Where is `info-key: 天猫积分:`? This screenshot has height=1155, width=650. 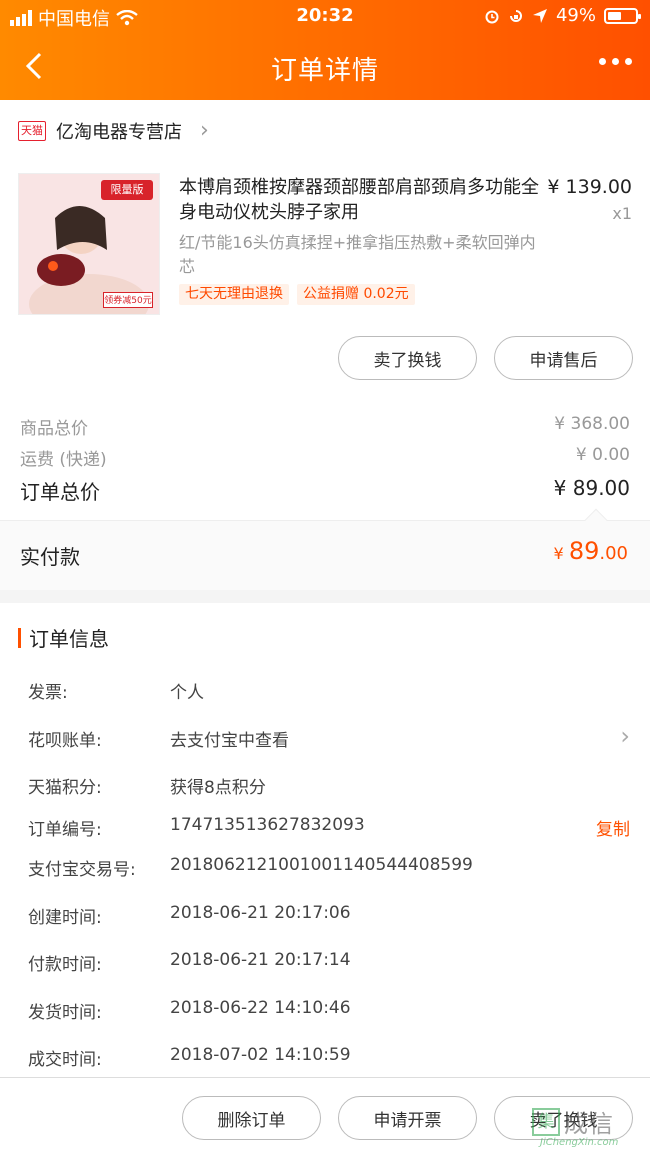 info-key: 天猫积分: is located at coordinates (65, 788).